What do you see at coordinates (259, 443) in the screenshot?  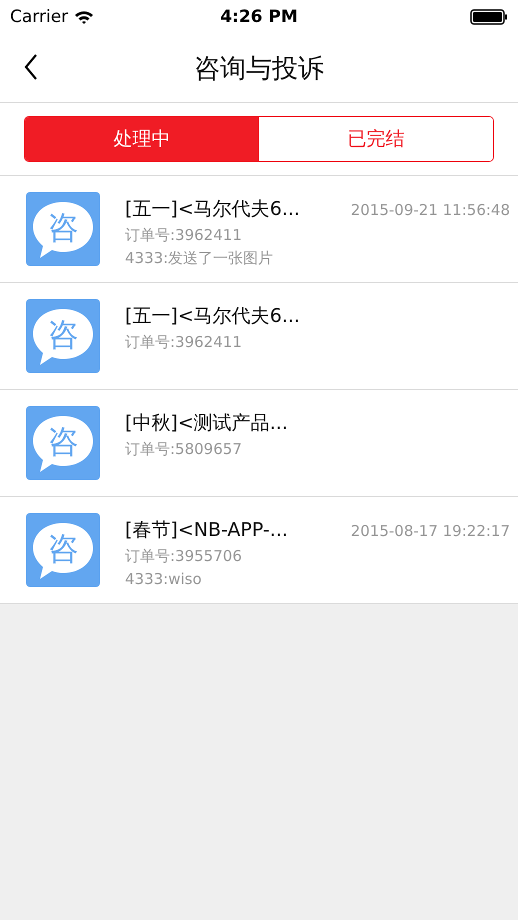 I see `consultation-row: 咨 [中秋]<测试产品... 订单号:5809657` at bounding box center [259, 443].